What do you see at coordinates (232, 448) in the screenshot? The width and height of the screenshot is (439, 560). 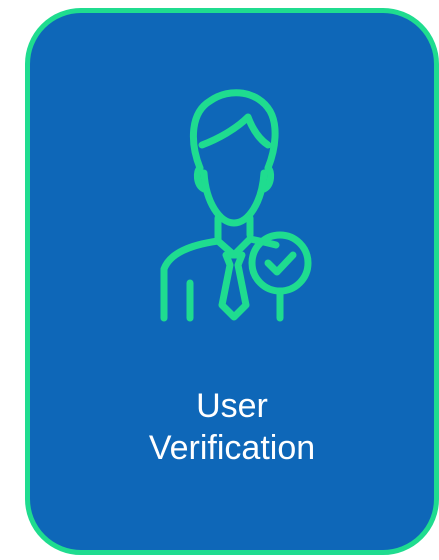 I see `card-label-line2: Verification` at bounding box center [232, 448].